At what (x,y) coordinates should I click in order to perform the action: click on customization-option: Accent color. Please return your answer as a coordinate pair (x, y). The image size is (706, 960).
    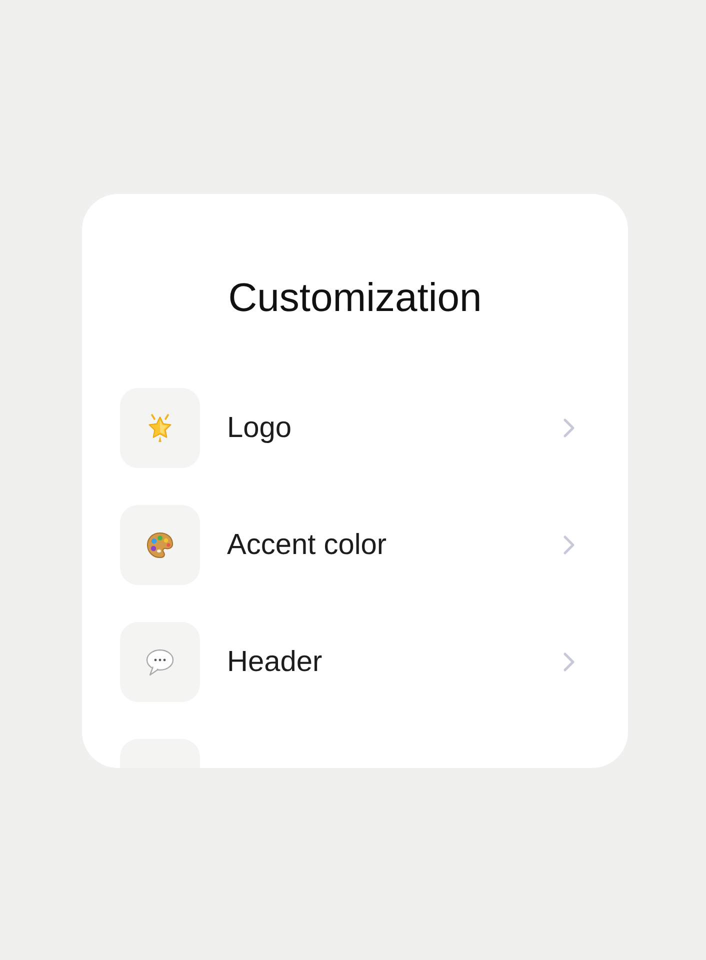
    Looking at the image, I should click on (348, 545).